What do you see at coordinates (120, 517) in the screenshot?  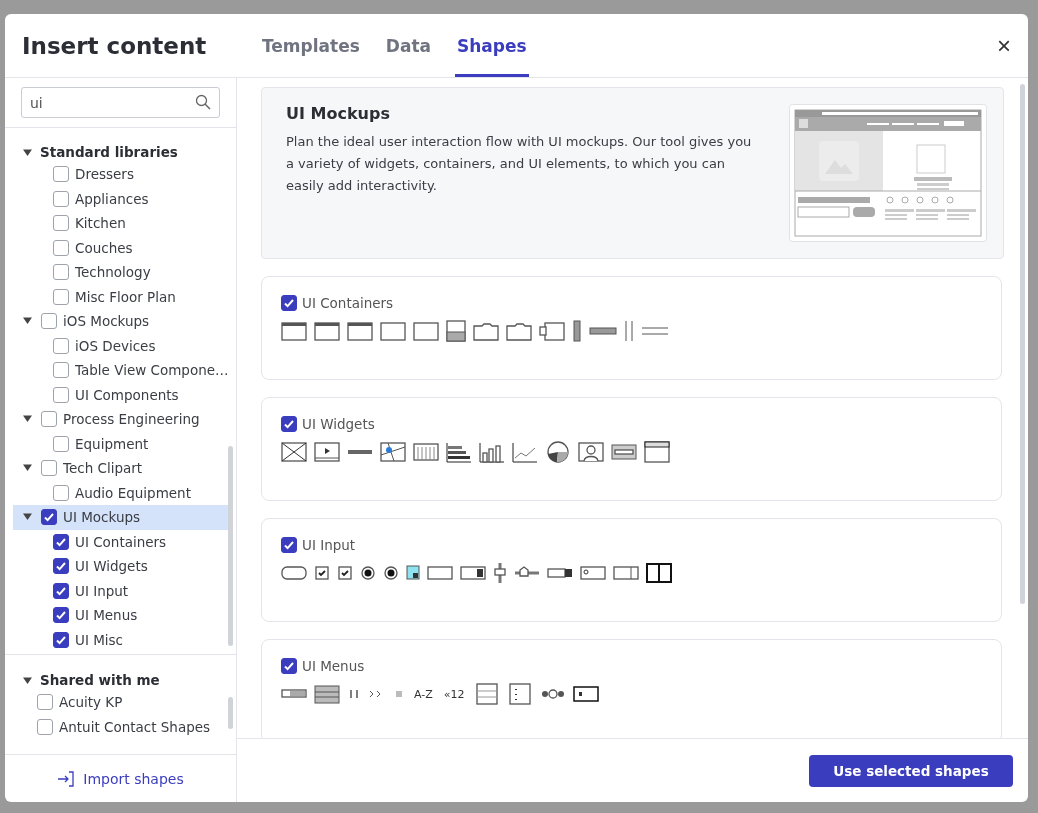 I see `tree-row: UI Mockups` at bounding box center [120, 517].